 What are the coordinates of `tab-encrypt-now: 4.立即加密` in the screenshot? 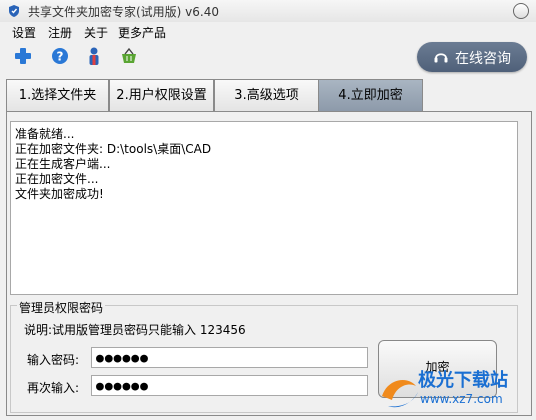 It's located at (370, 95).